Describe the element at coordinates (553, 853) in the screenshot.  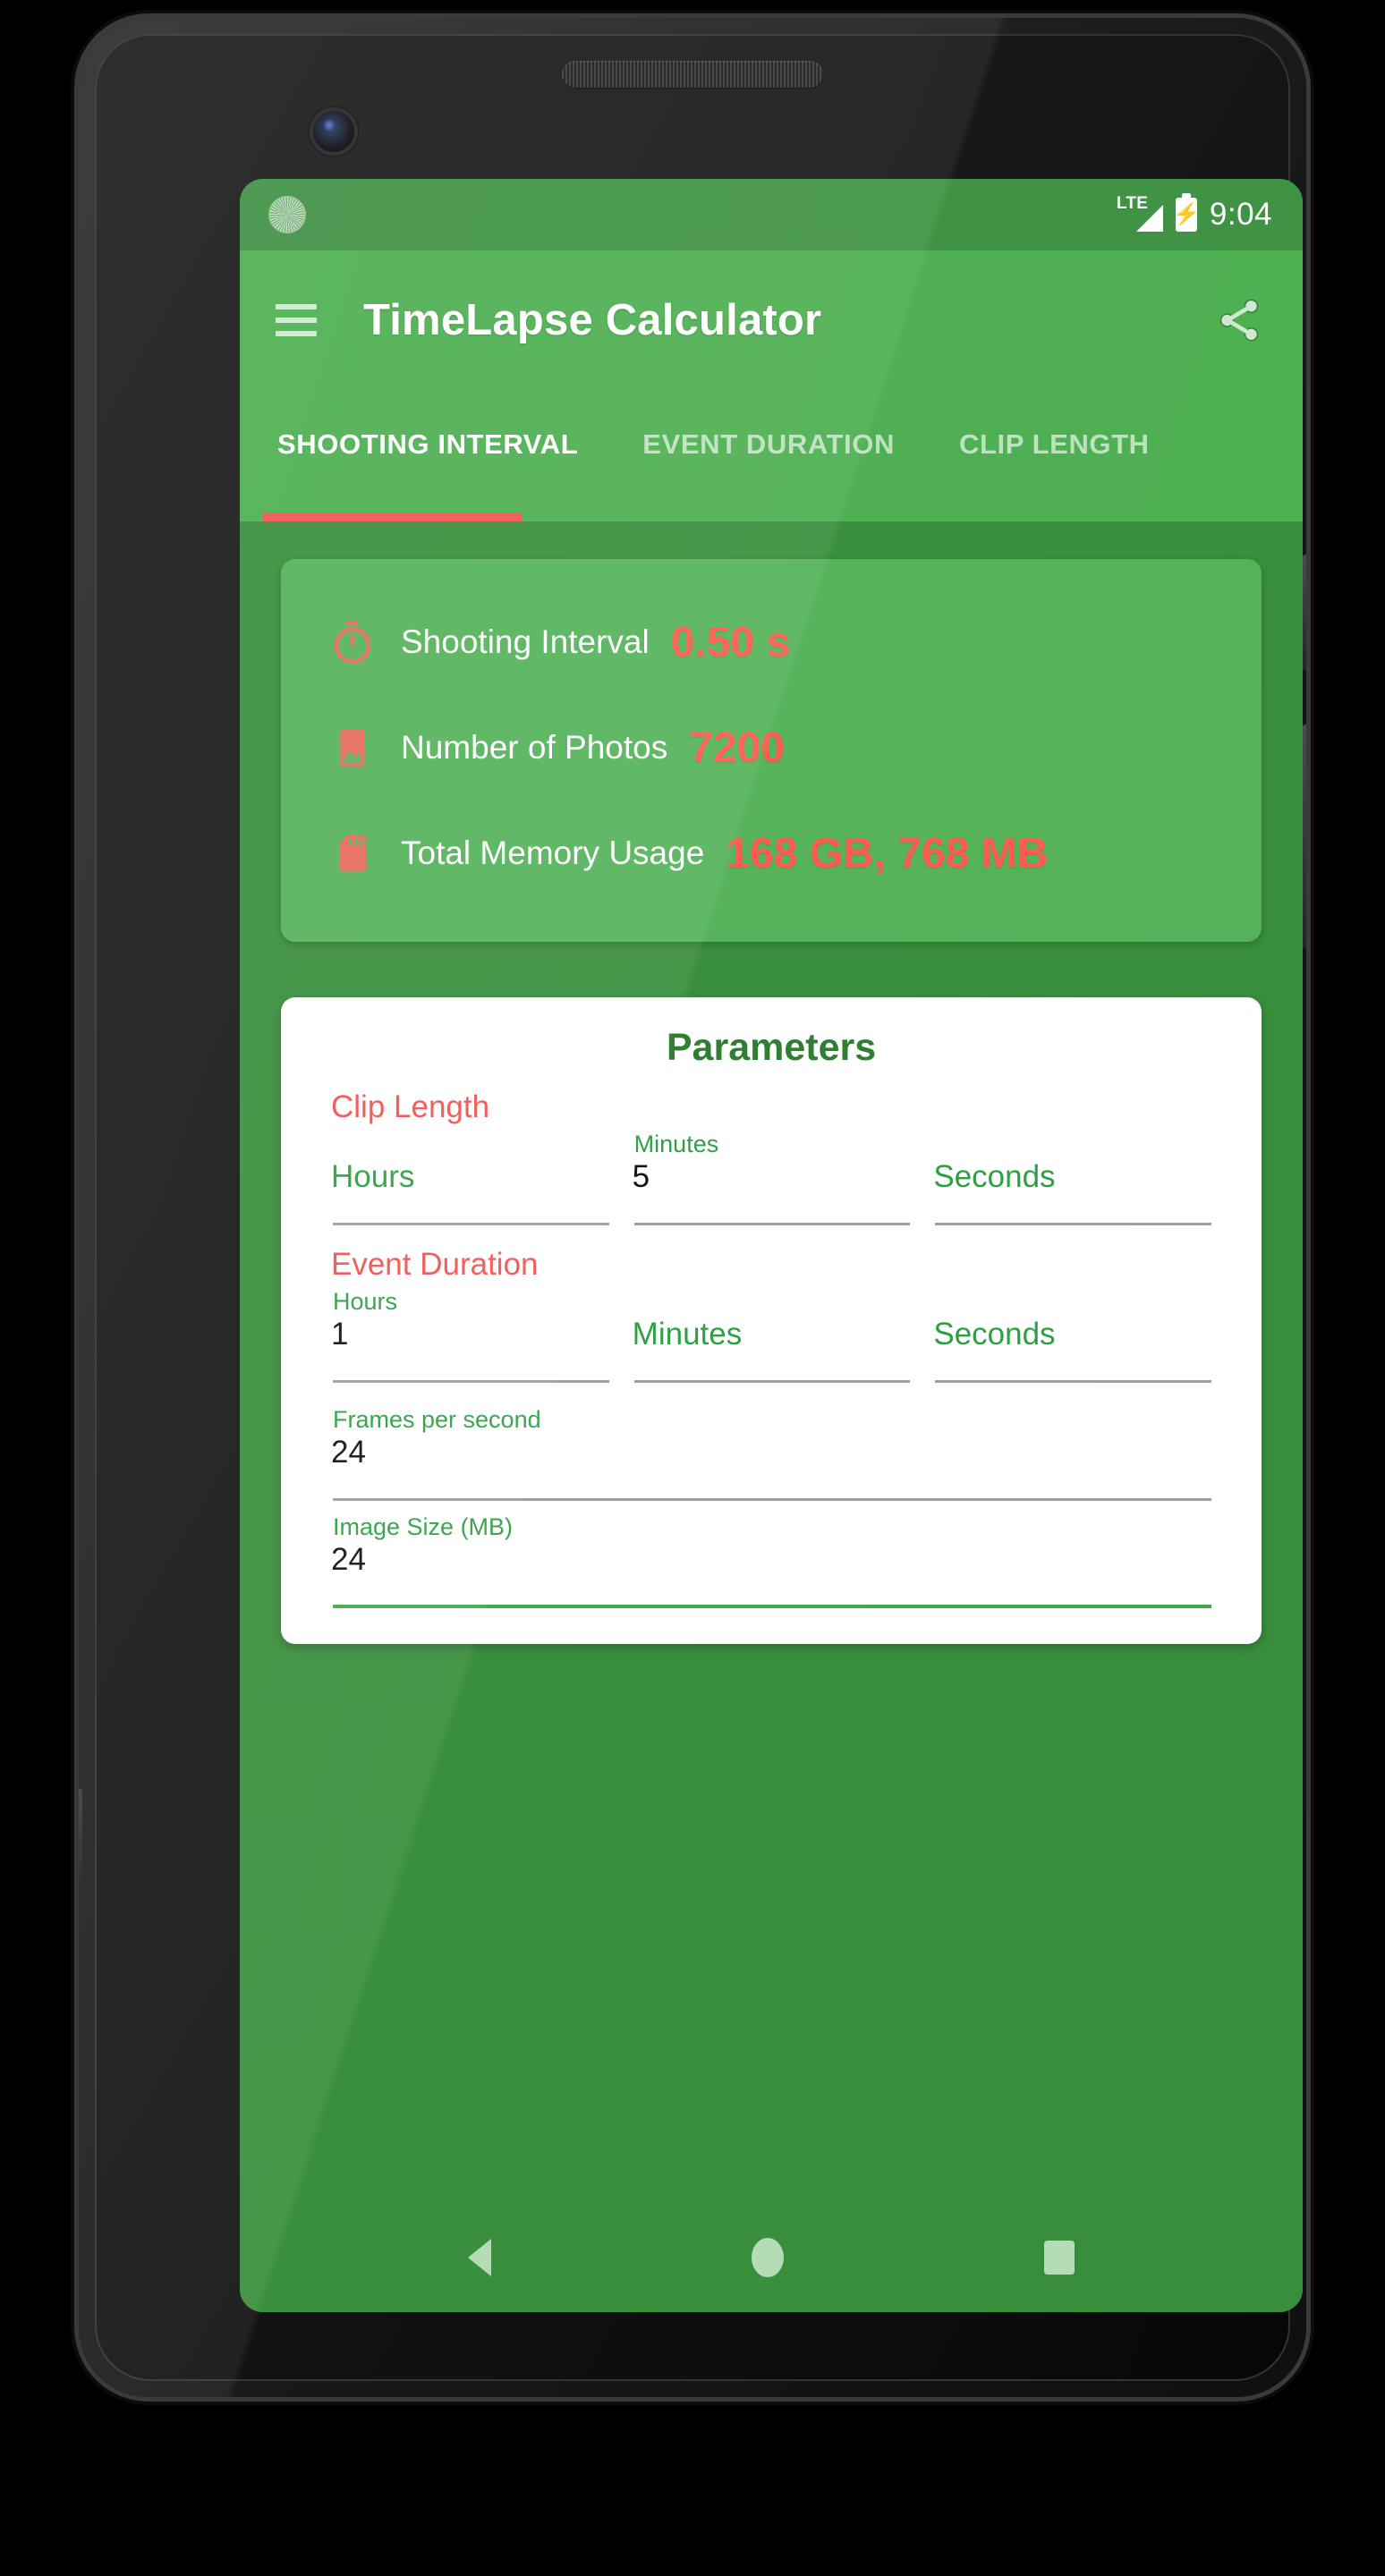
I see `result-label: Total Memory Usage` at that location.